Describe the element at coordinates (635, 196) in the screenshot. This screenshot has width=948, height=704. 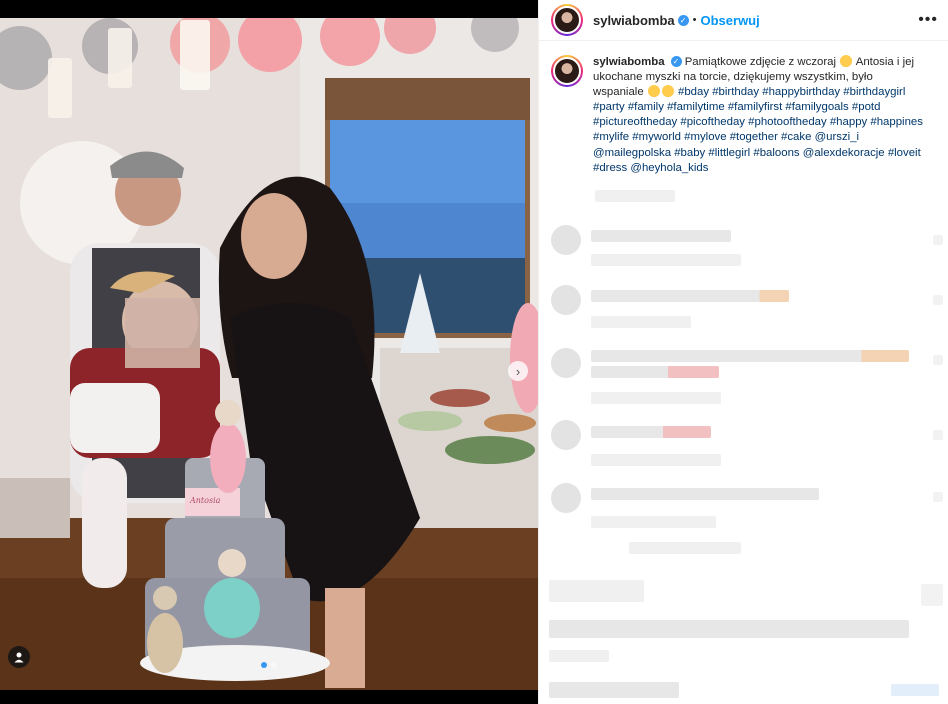
I see `blurred-timestamp` at that location.